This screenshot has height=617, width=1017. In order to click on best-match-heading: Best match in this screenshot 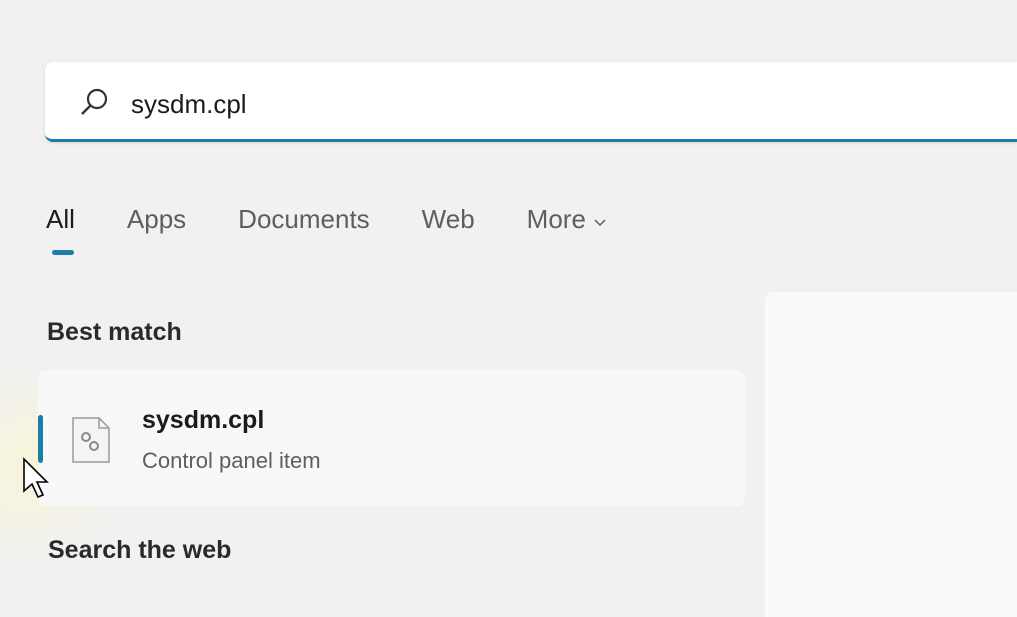, I will do `click(114, 332)`.